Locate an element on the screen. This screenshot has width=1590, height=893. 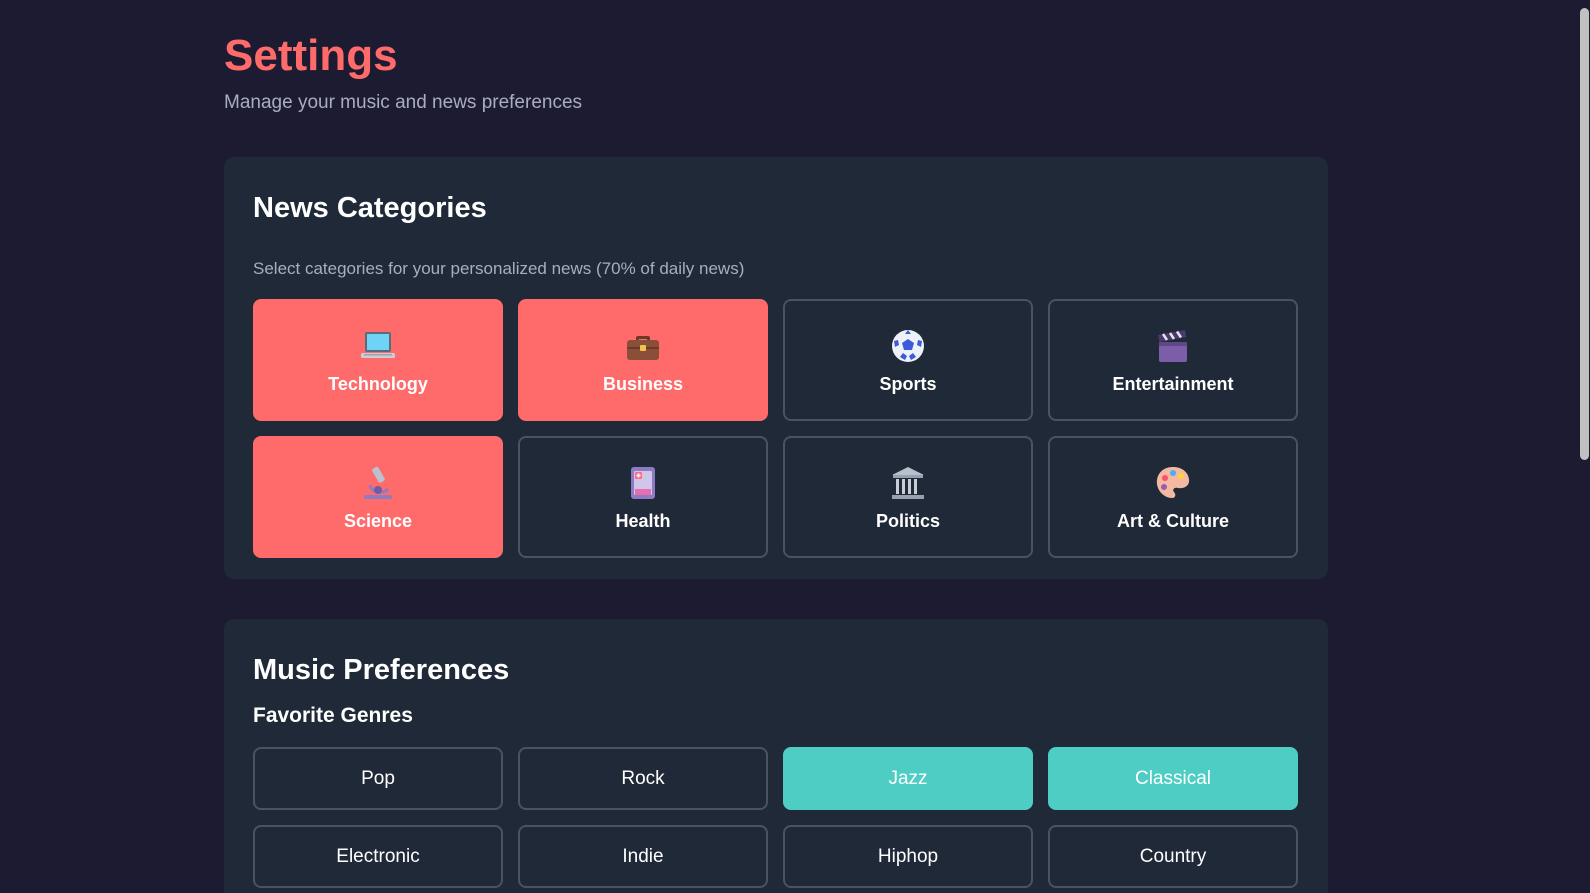
category-tile-art-culture: Art & Culture is located at coordinates (1173, 497).